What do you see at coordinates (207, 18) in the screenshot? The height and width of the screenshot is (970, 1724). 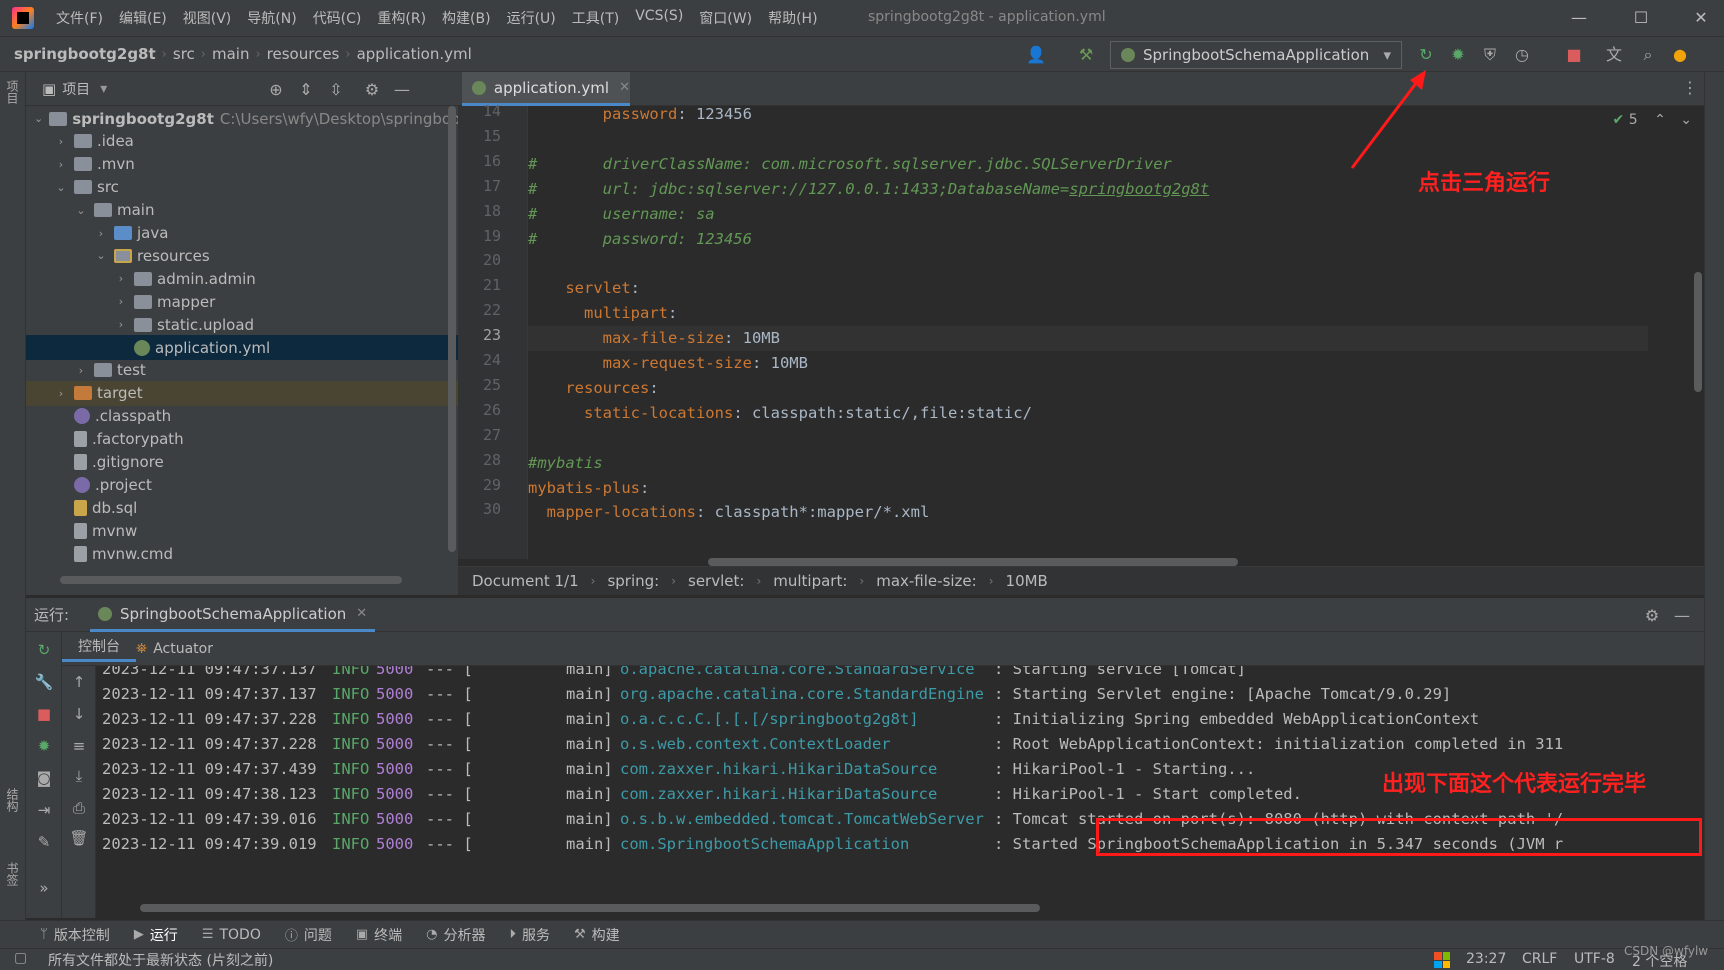 I see `menu-item: 视图(V)` at bounding box center [207, 18].